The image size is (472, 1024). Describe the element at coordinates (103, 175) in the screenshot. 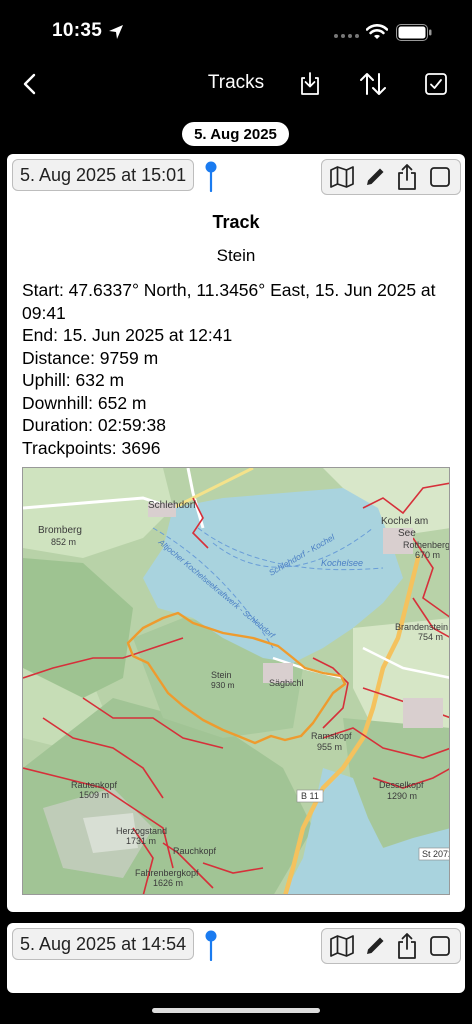

I see `track-date-button: 5. Aug 2025 at 15:01` at that location.